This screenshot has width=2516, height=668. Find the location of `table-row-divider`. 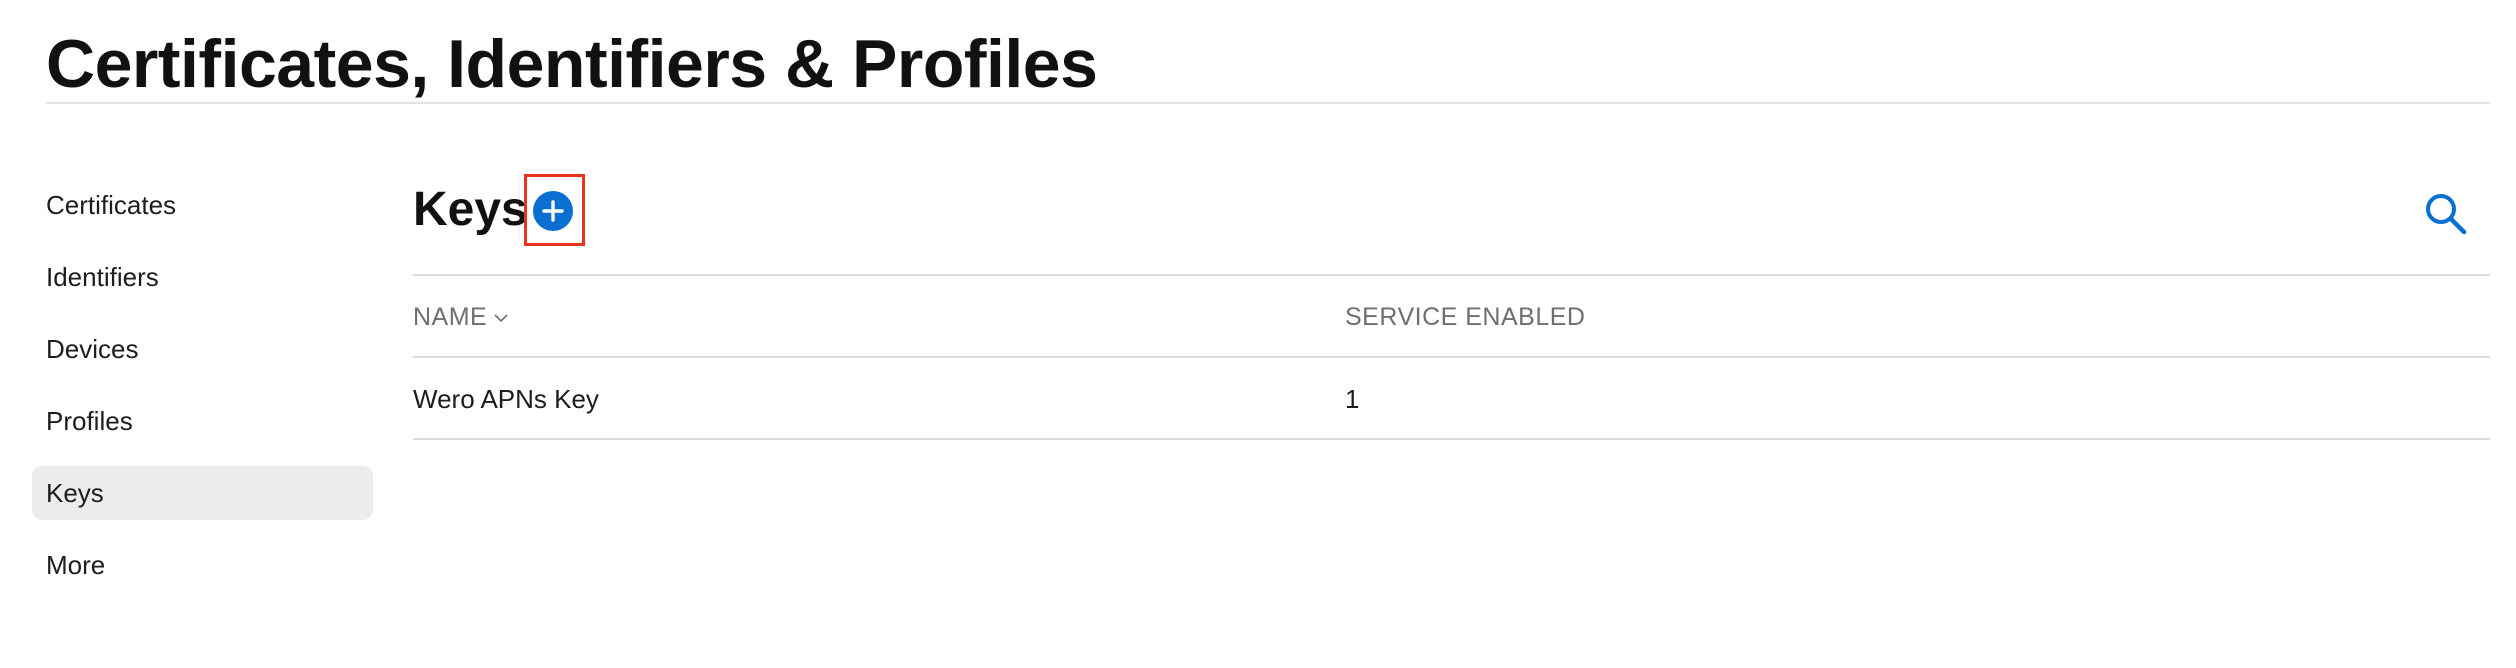

table-row-divider is located at coordinates (1451, 439).